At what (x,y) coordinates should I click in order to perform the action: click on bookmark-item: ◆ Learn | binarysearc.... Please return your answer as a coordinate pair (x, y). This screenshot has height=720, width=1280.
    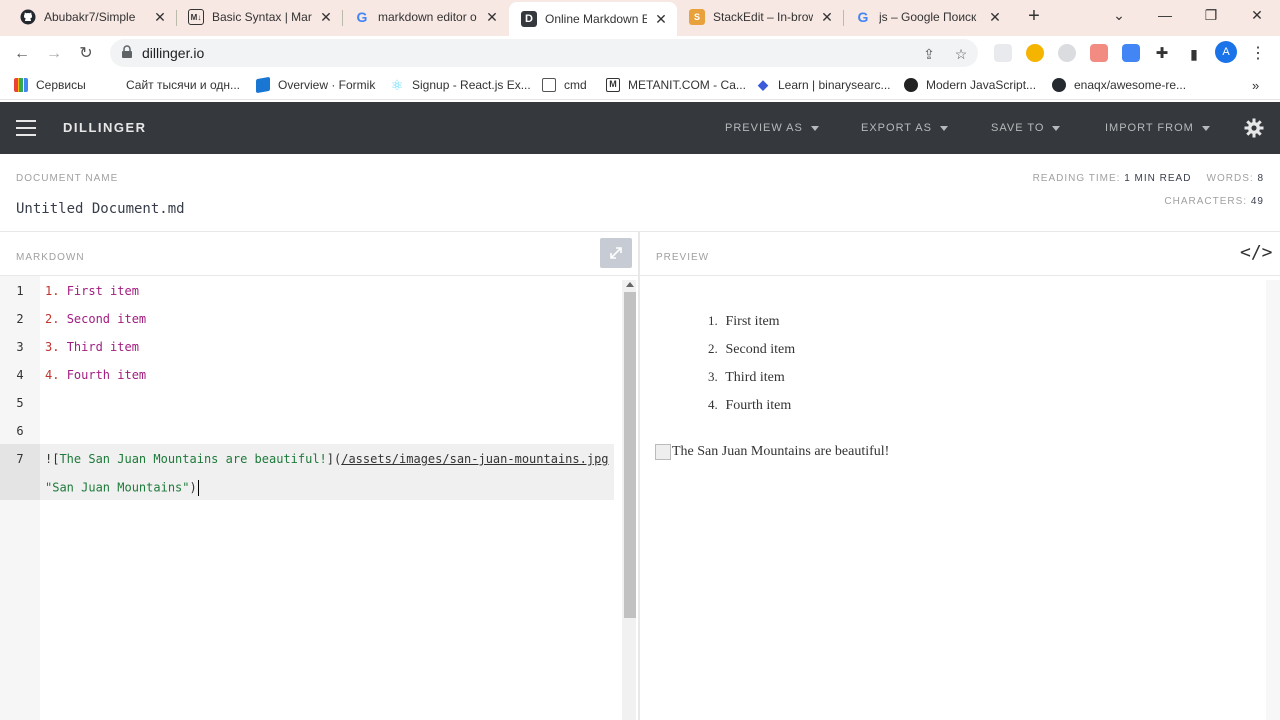
    Looking at the image, I should click on (823, 85).